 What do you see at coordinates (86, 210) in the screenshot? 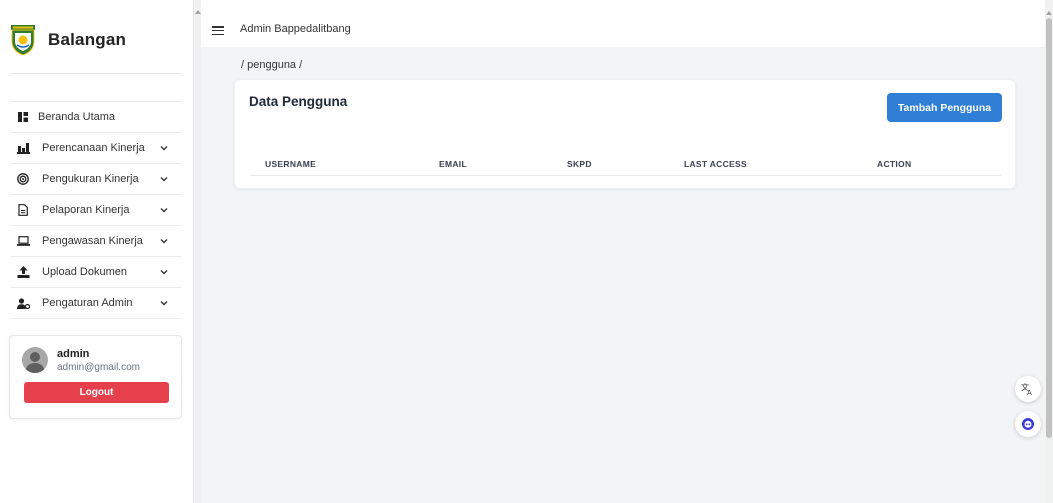
I see `sidebar-item-label: Pelaporan Kinerja` at bounding box center [86, 210].